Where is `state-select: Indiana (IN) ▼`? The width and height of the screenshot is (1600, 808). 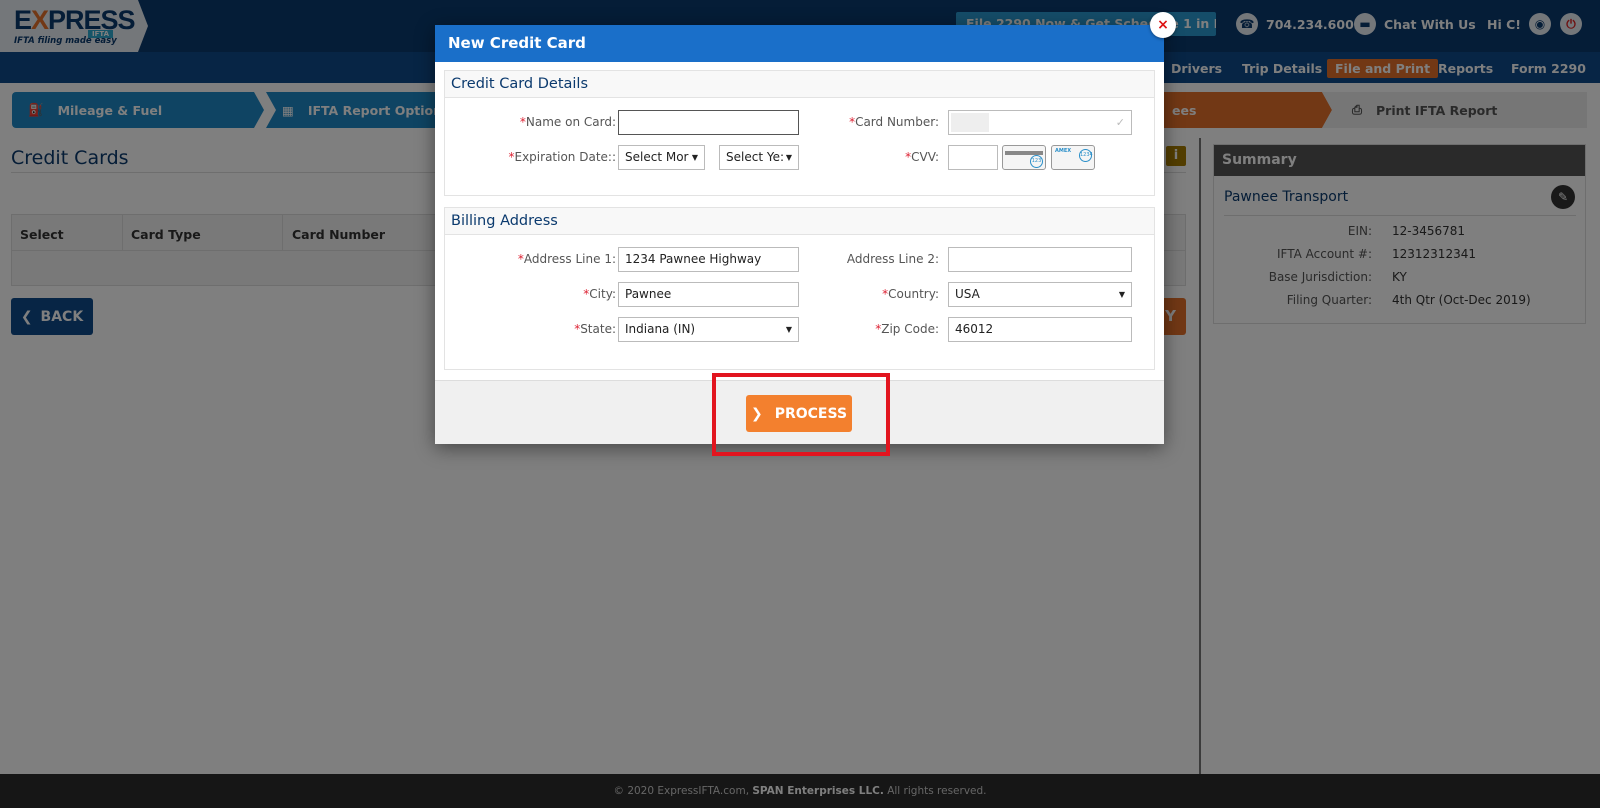
state-select: Indiana (IN) ▼ is located at coordinates (708, 329).